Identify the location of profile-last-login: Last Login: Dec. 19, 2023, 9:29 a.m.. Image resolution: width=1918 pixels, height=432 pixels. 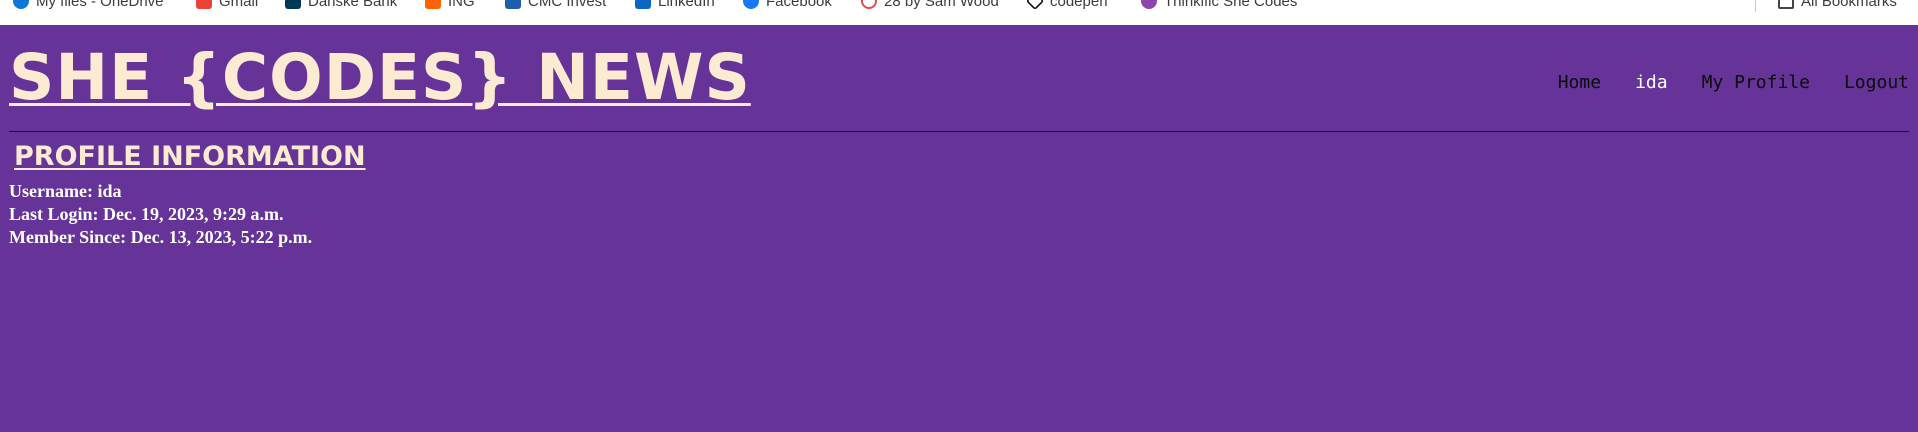
(146, 214).